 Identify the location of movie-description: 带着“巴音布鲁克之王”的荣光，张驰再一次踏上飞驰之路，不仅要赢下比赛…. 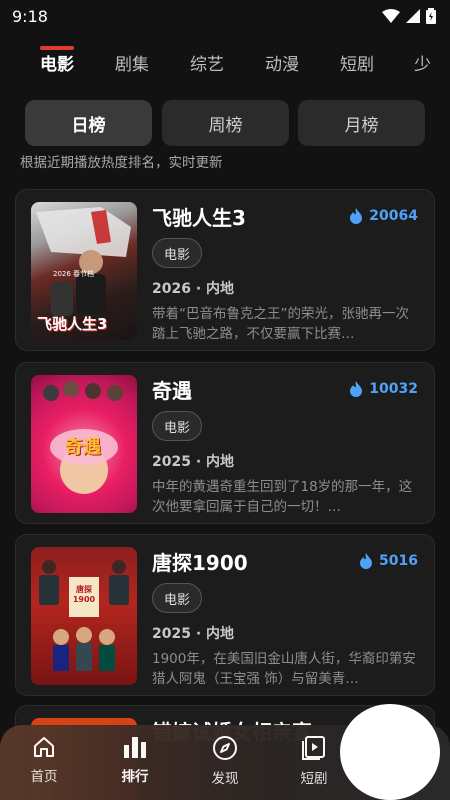
(280, 324).